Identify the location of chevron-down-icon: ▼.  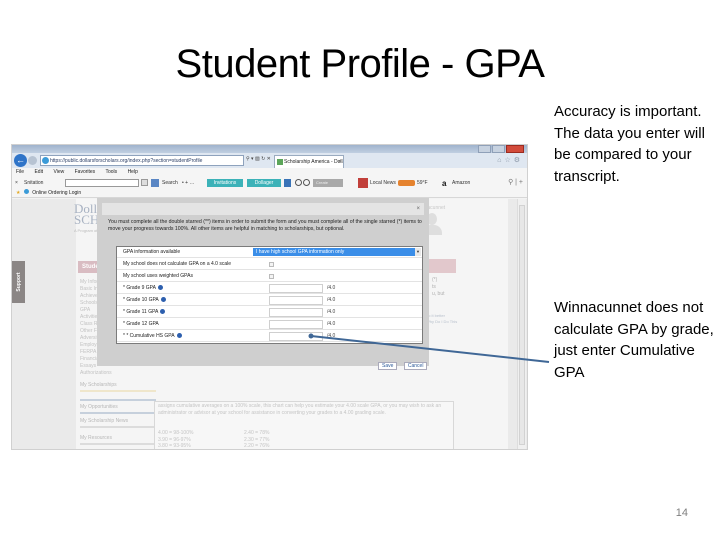
(418, 252).